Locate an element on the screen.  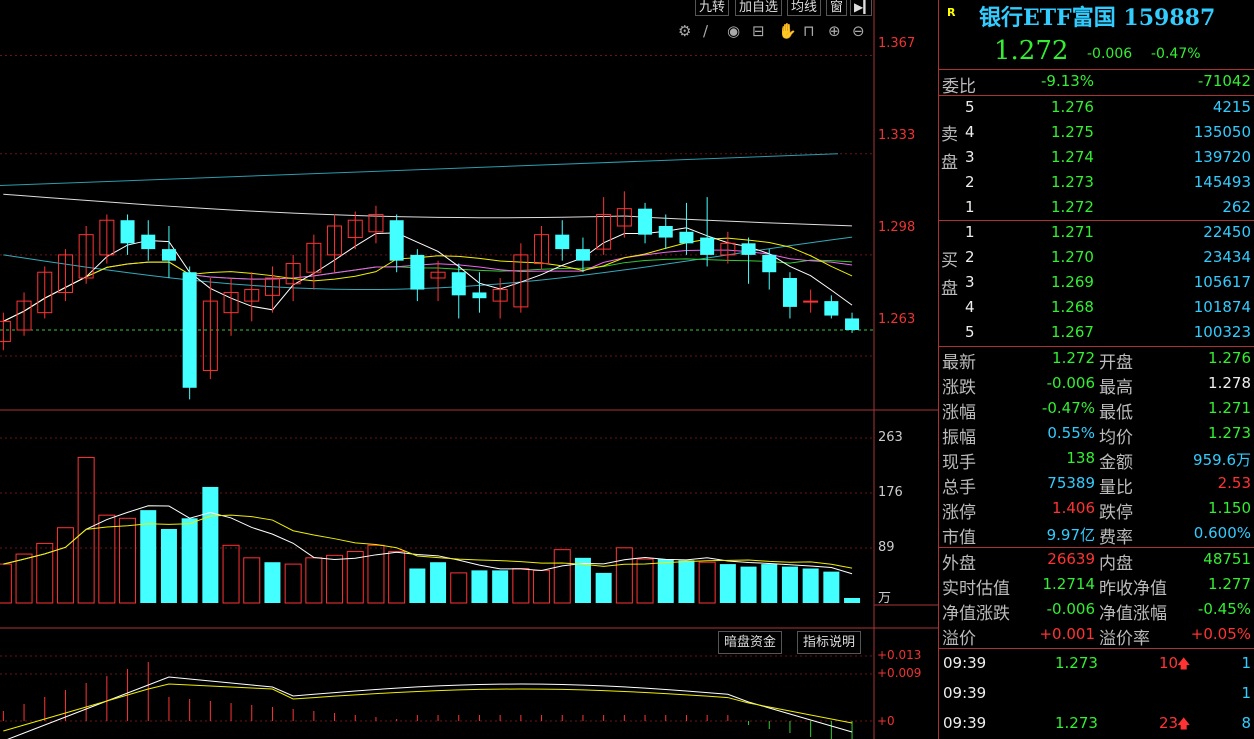
stat-row: 最新 1.272 开盘 1.276 is located at coordinates (1096, 360).